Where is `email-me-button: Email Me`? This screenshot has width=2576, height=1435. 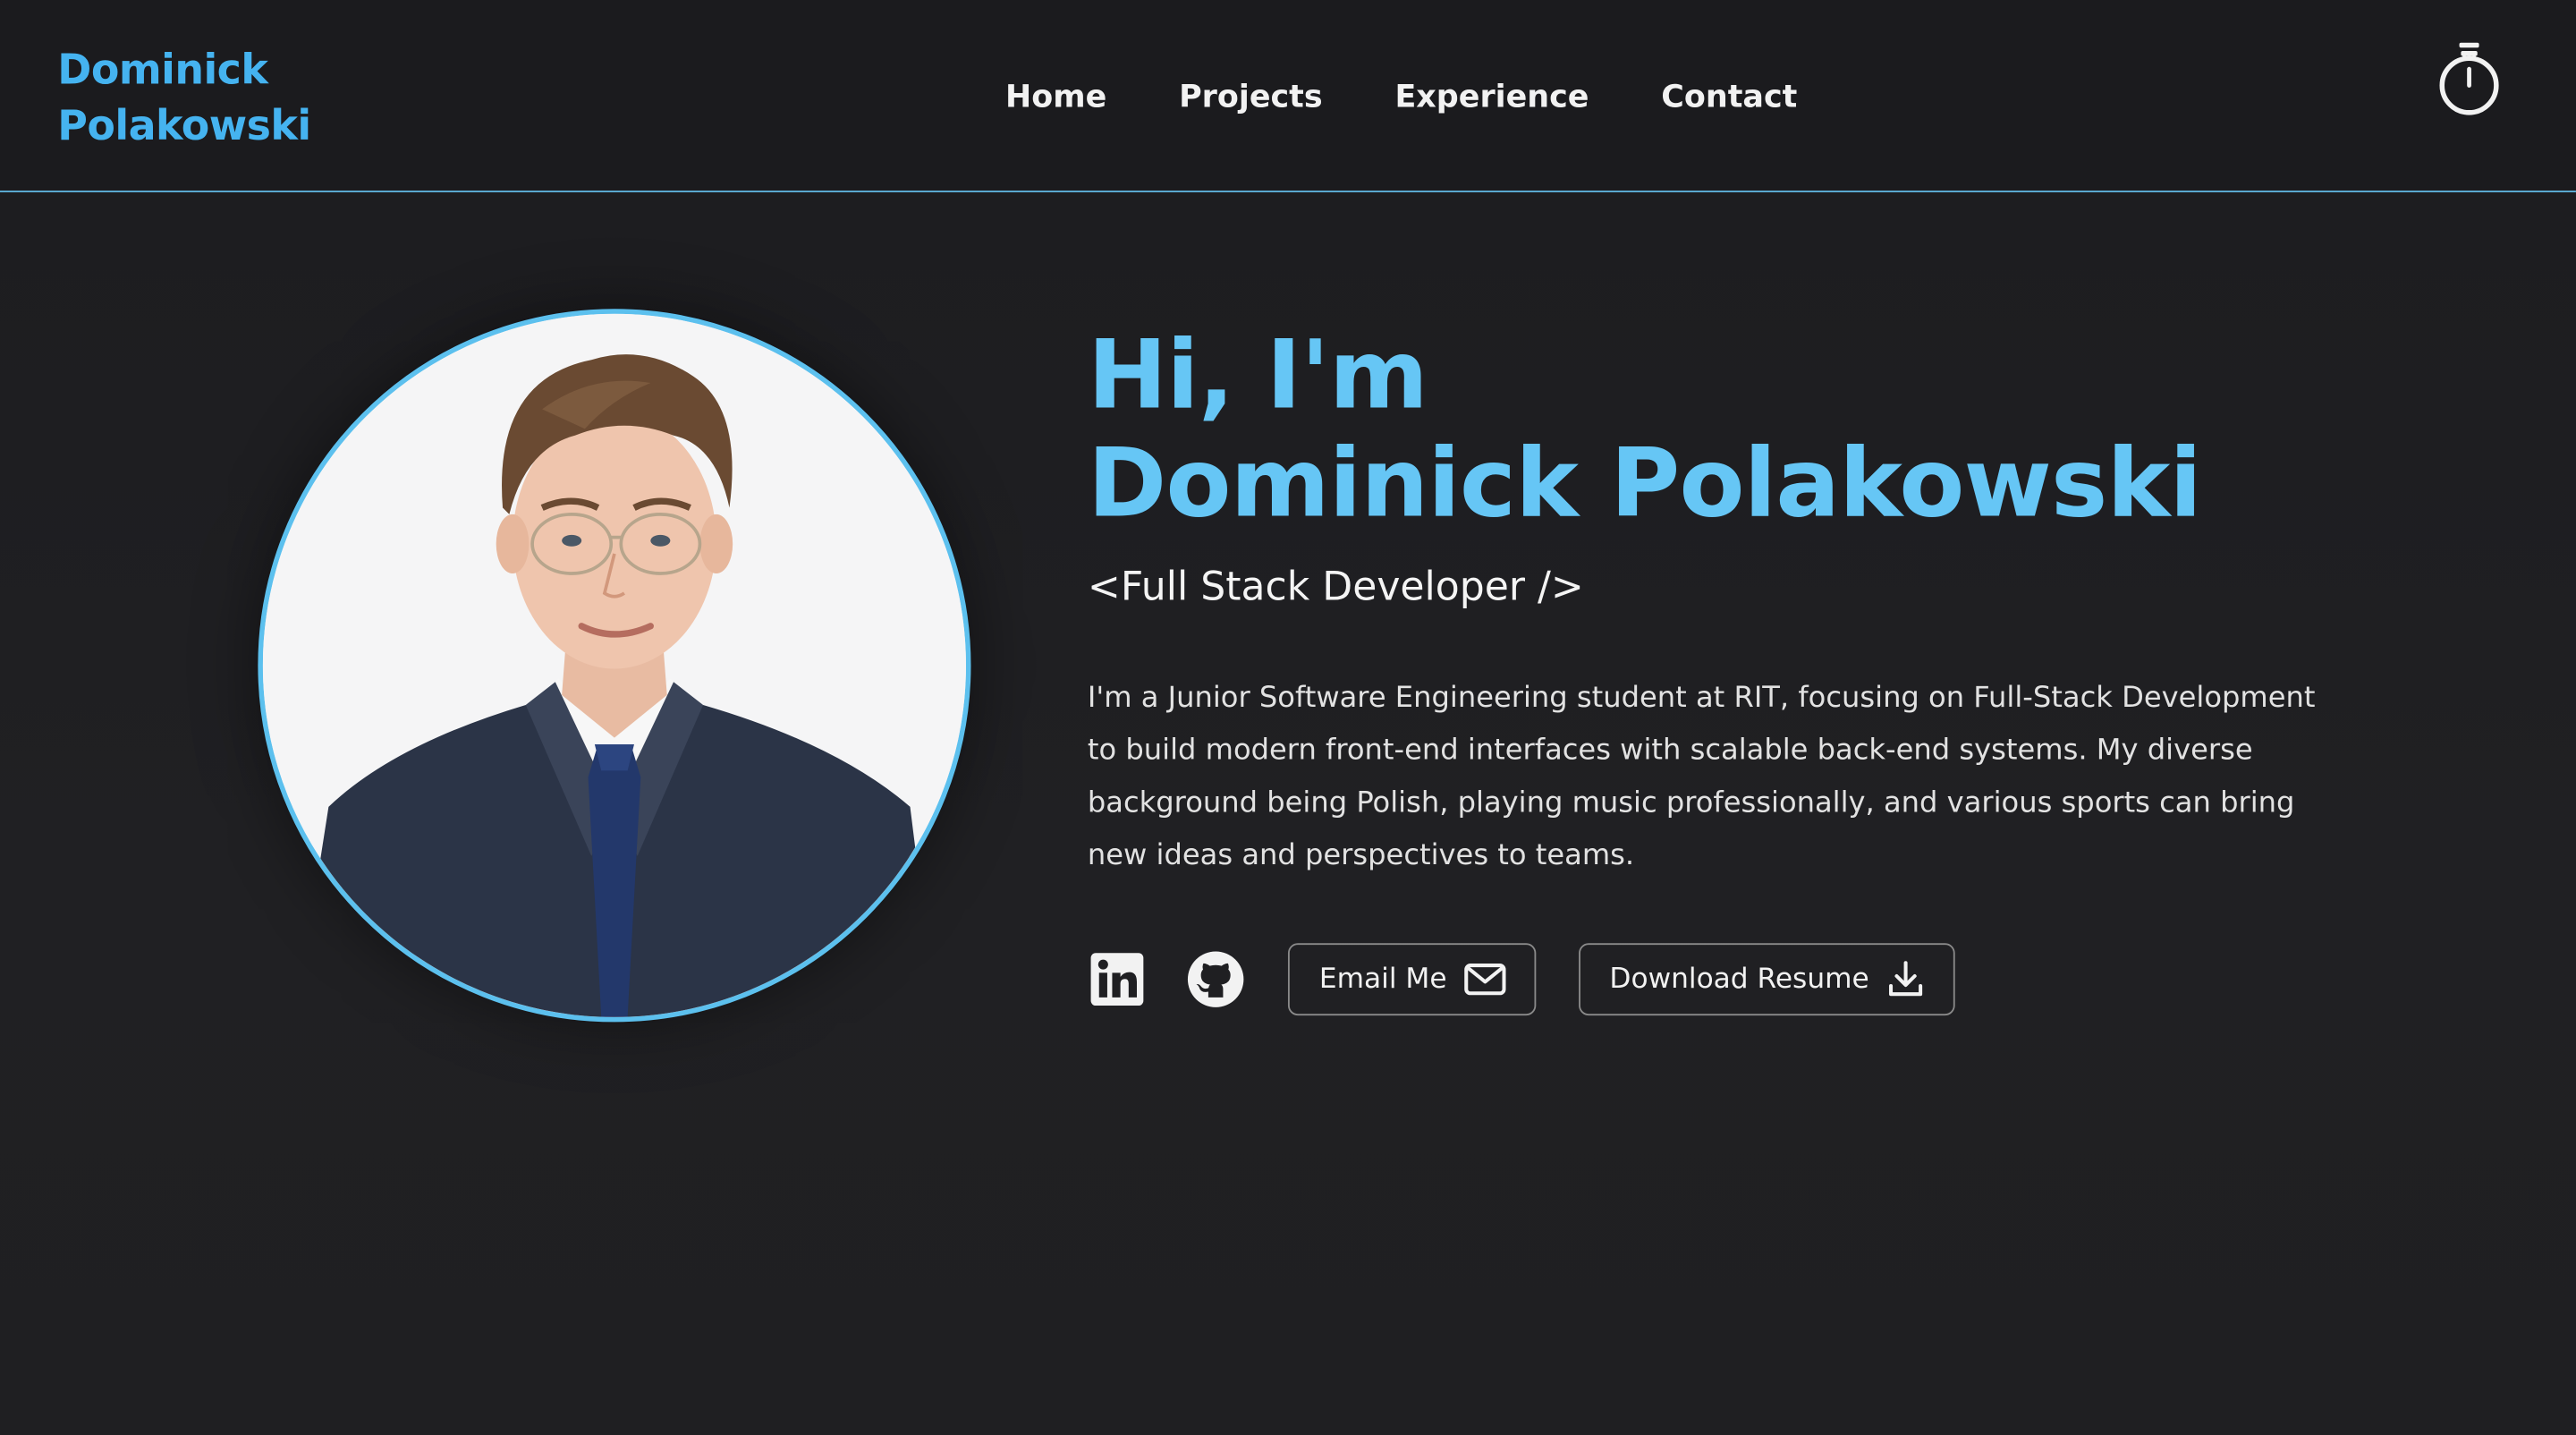 email-me-button: Email Me is located at coordinates (1411, 979).